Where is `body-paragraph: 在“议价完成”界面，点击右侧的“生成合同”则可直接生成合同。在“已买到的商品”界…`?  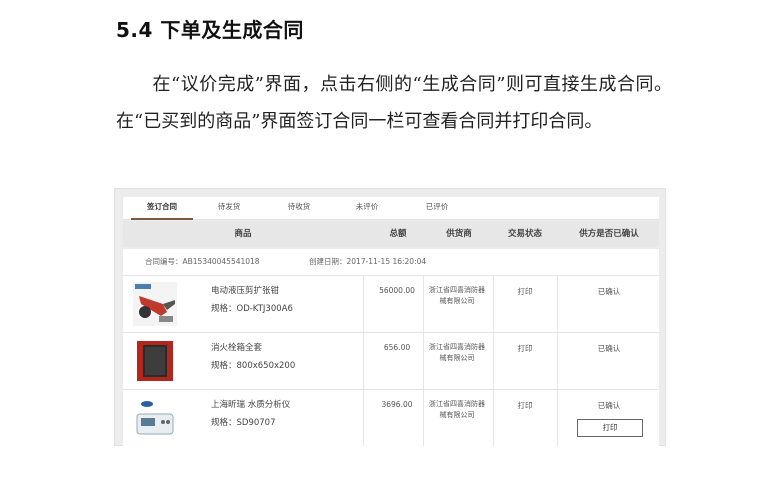
body-paragraph: 在“议价完成”界面，点击右侧的“生成合同”则可直接生成合同。在“已买到的商品”界… is located at coordinates (394, 103).